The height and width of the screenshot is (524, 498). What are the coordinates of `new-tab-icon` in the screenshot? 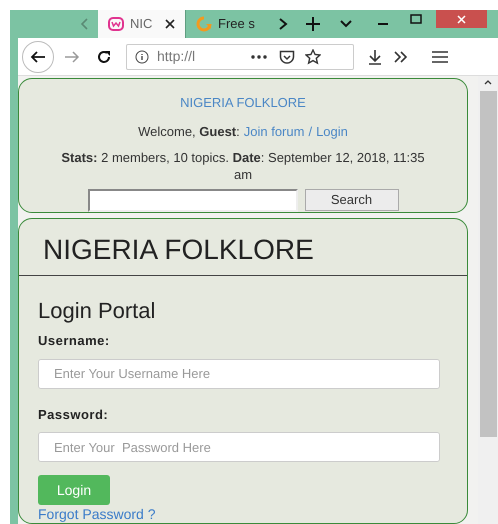 It's located at (313, 24).